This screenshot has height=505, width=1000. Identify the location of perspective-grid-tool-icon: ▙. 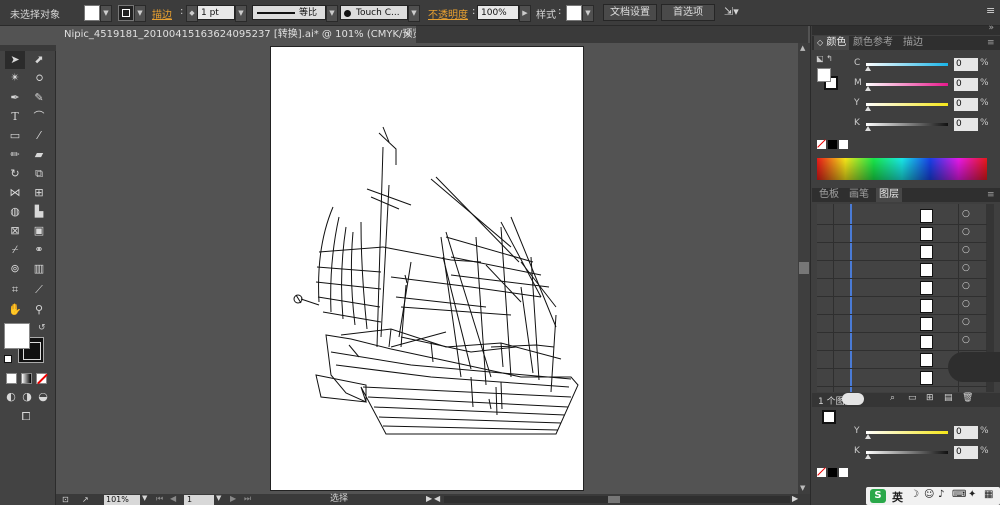
(39, 212).